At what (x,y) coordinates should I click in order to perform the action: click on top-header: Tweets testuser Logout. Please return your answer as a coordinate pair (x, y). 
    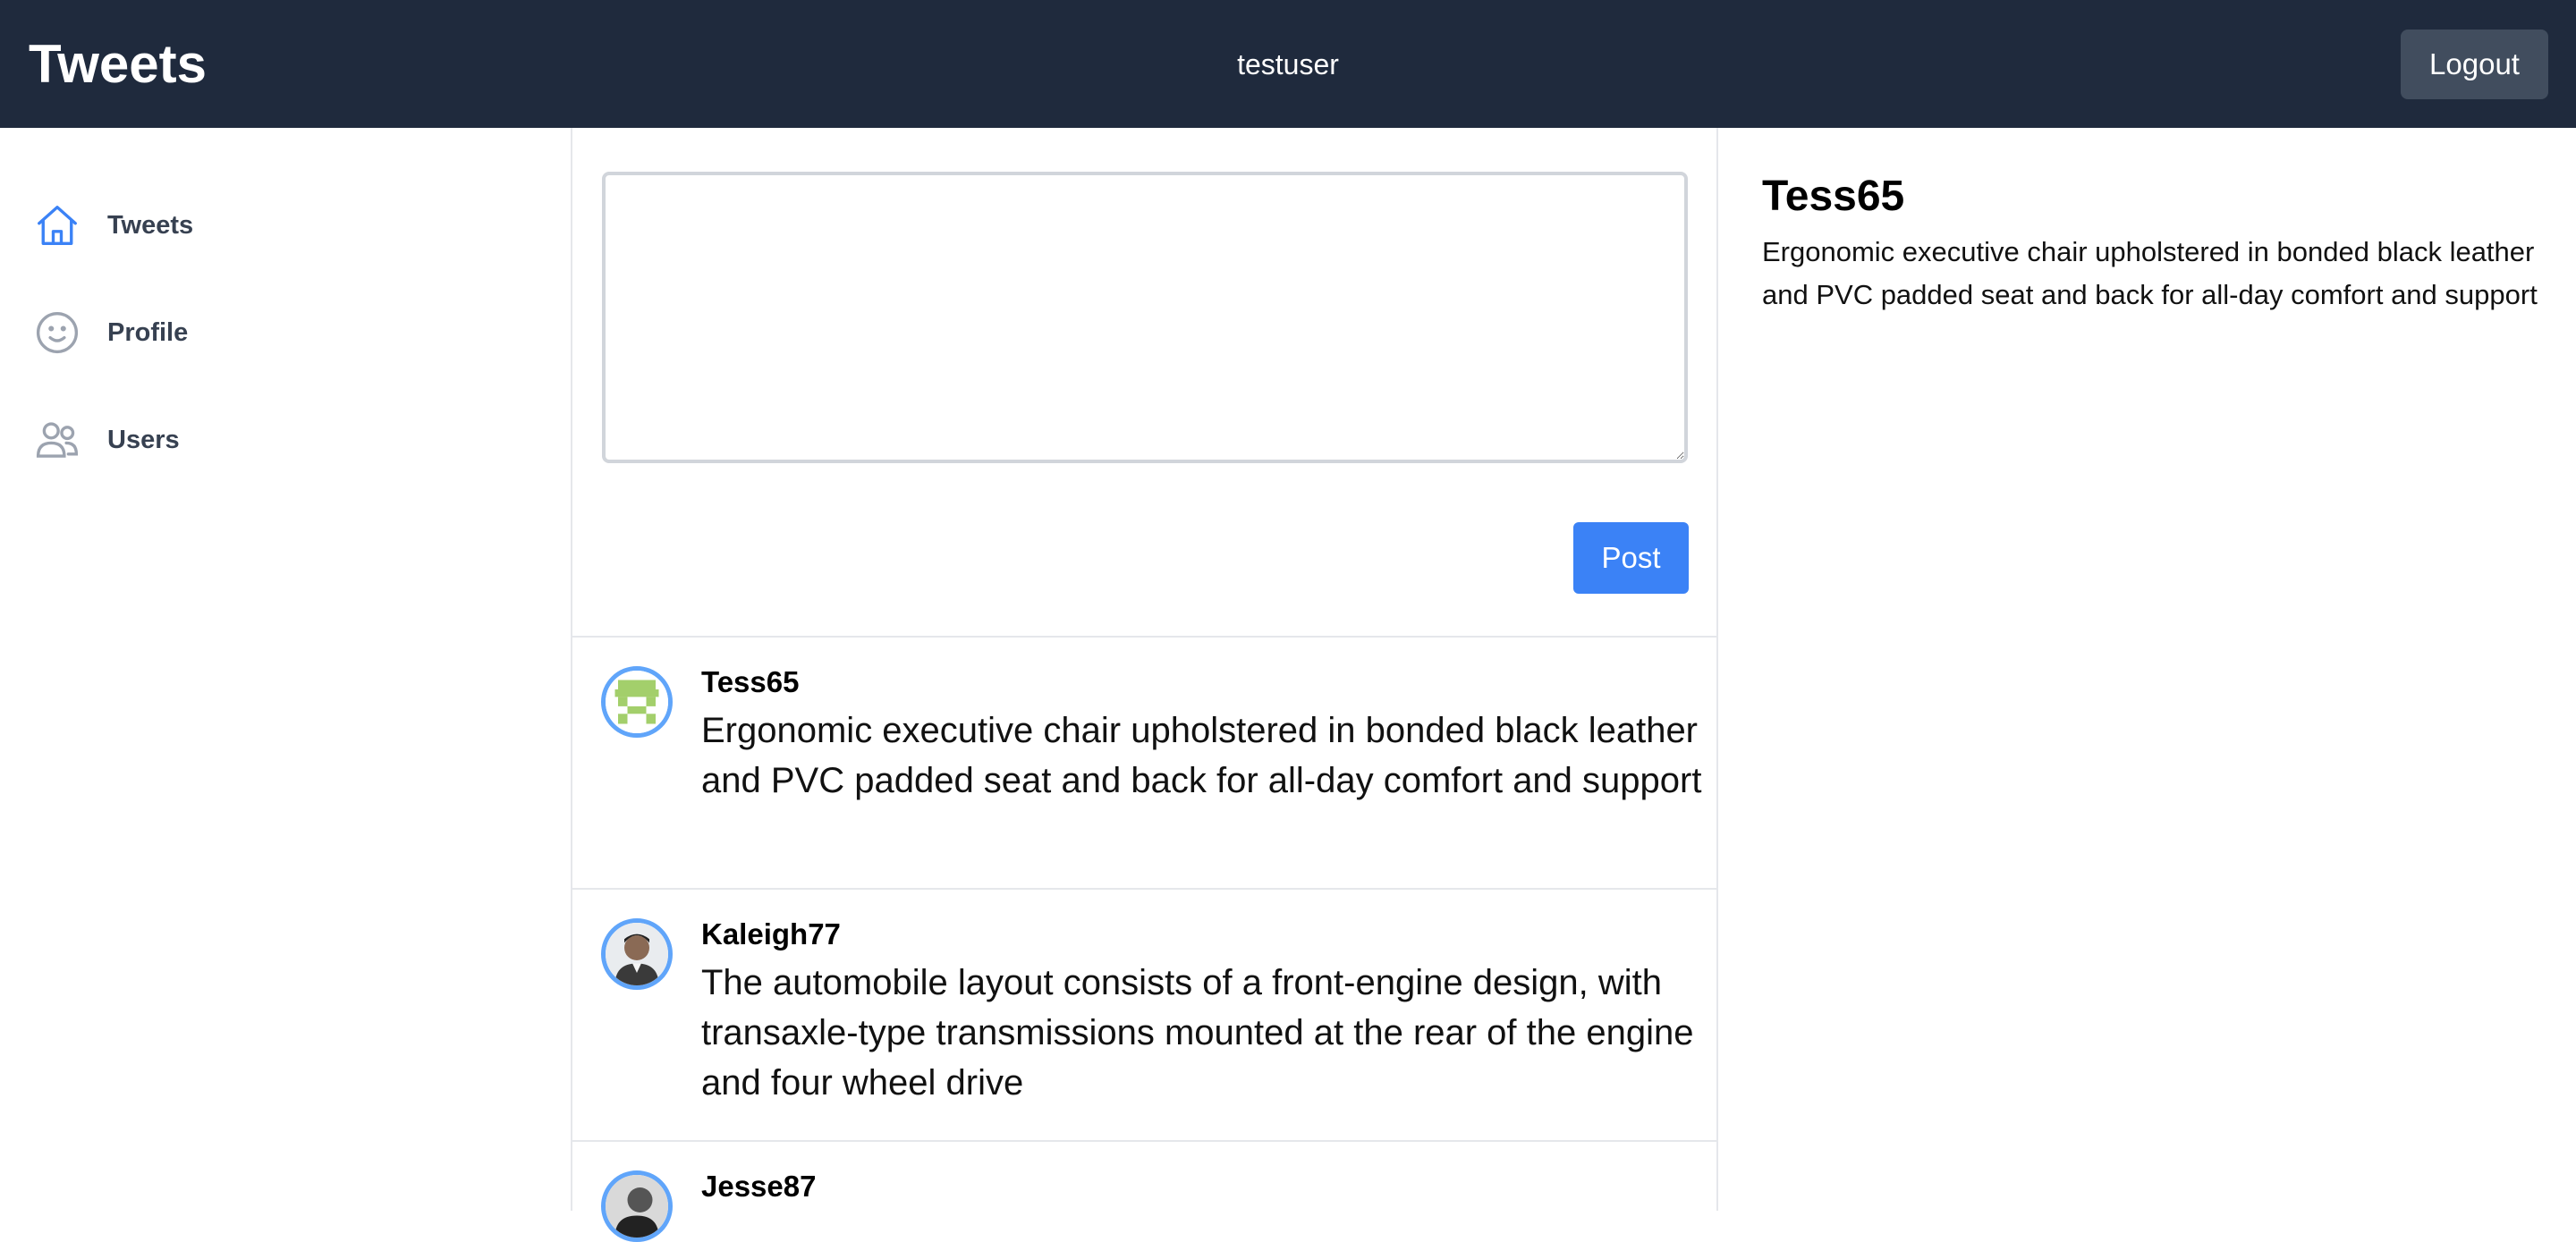
    Looking at the image, I should click on (1288, 64).